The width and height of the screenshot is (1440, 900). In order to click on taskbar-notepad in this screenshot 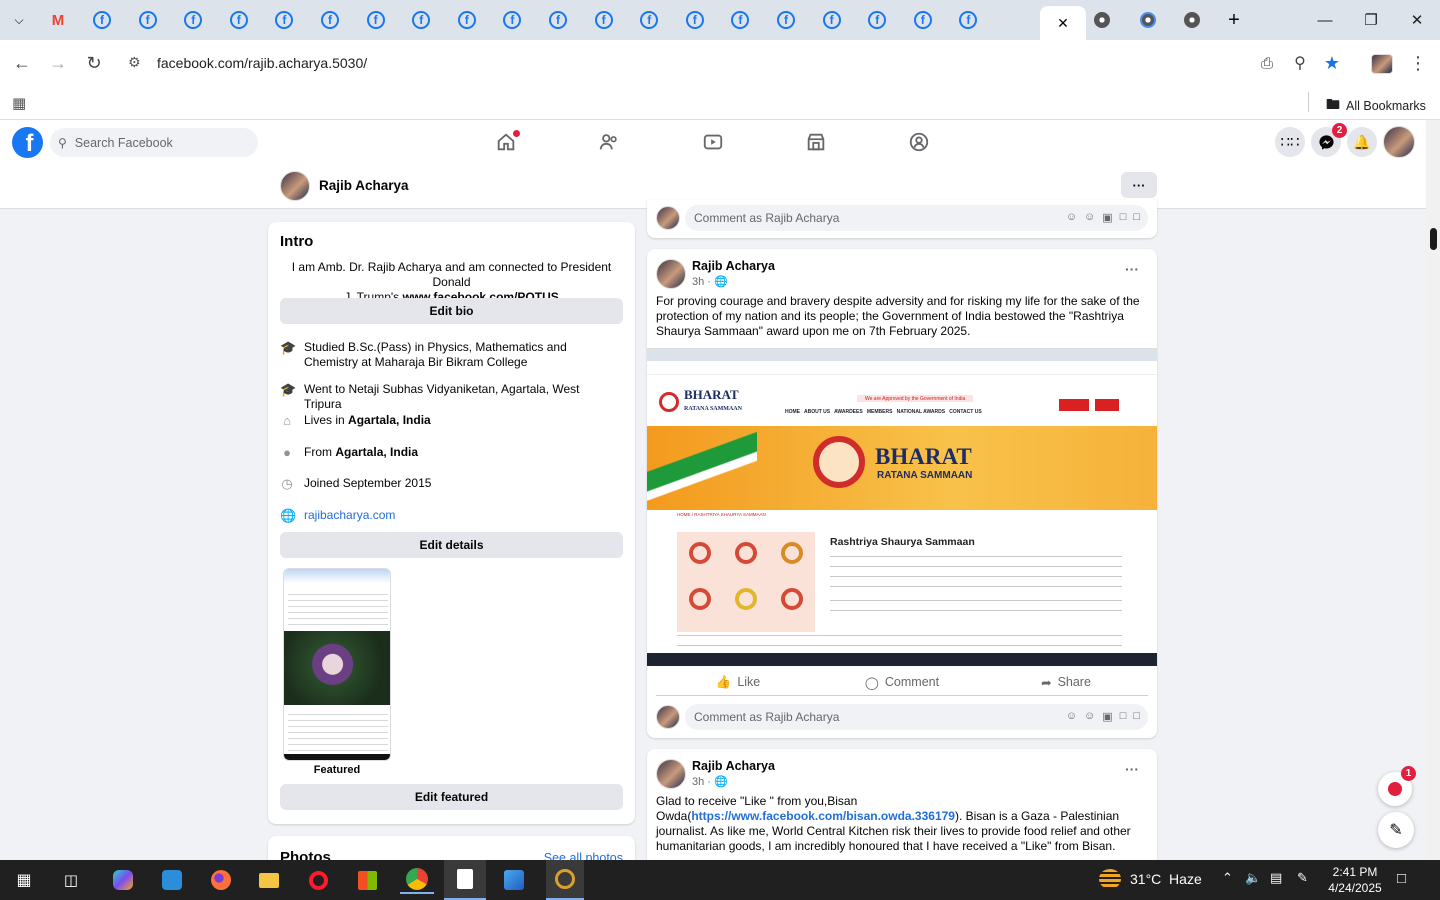, I will do `click(465, 880)`.